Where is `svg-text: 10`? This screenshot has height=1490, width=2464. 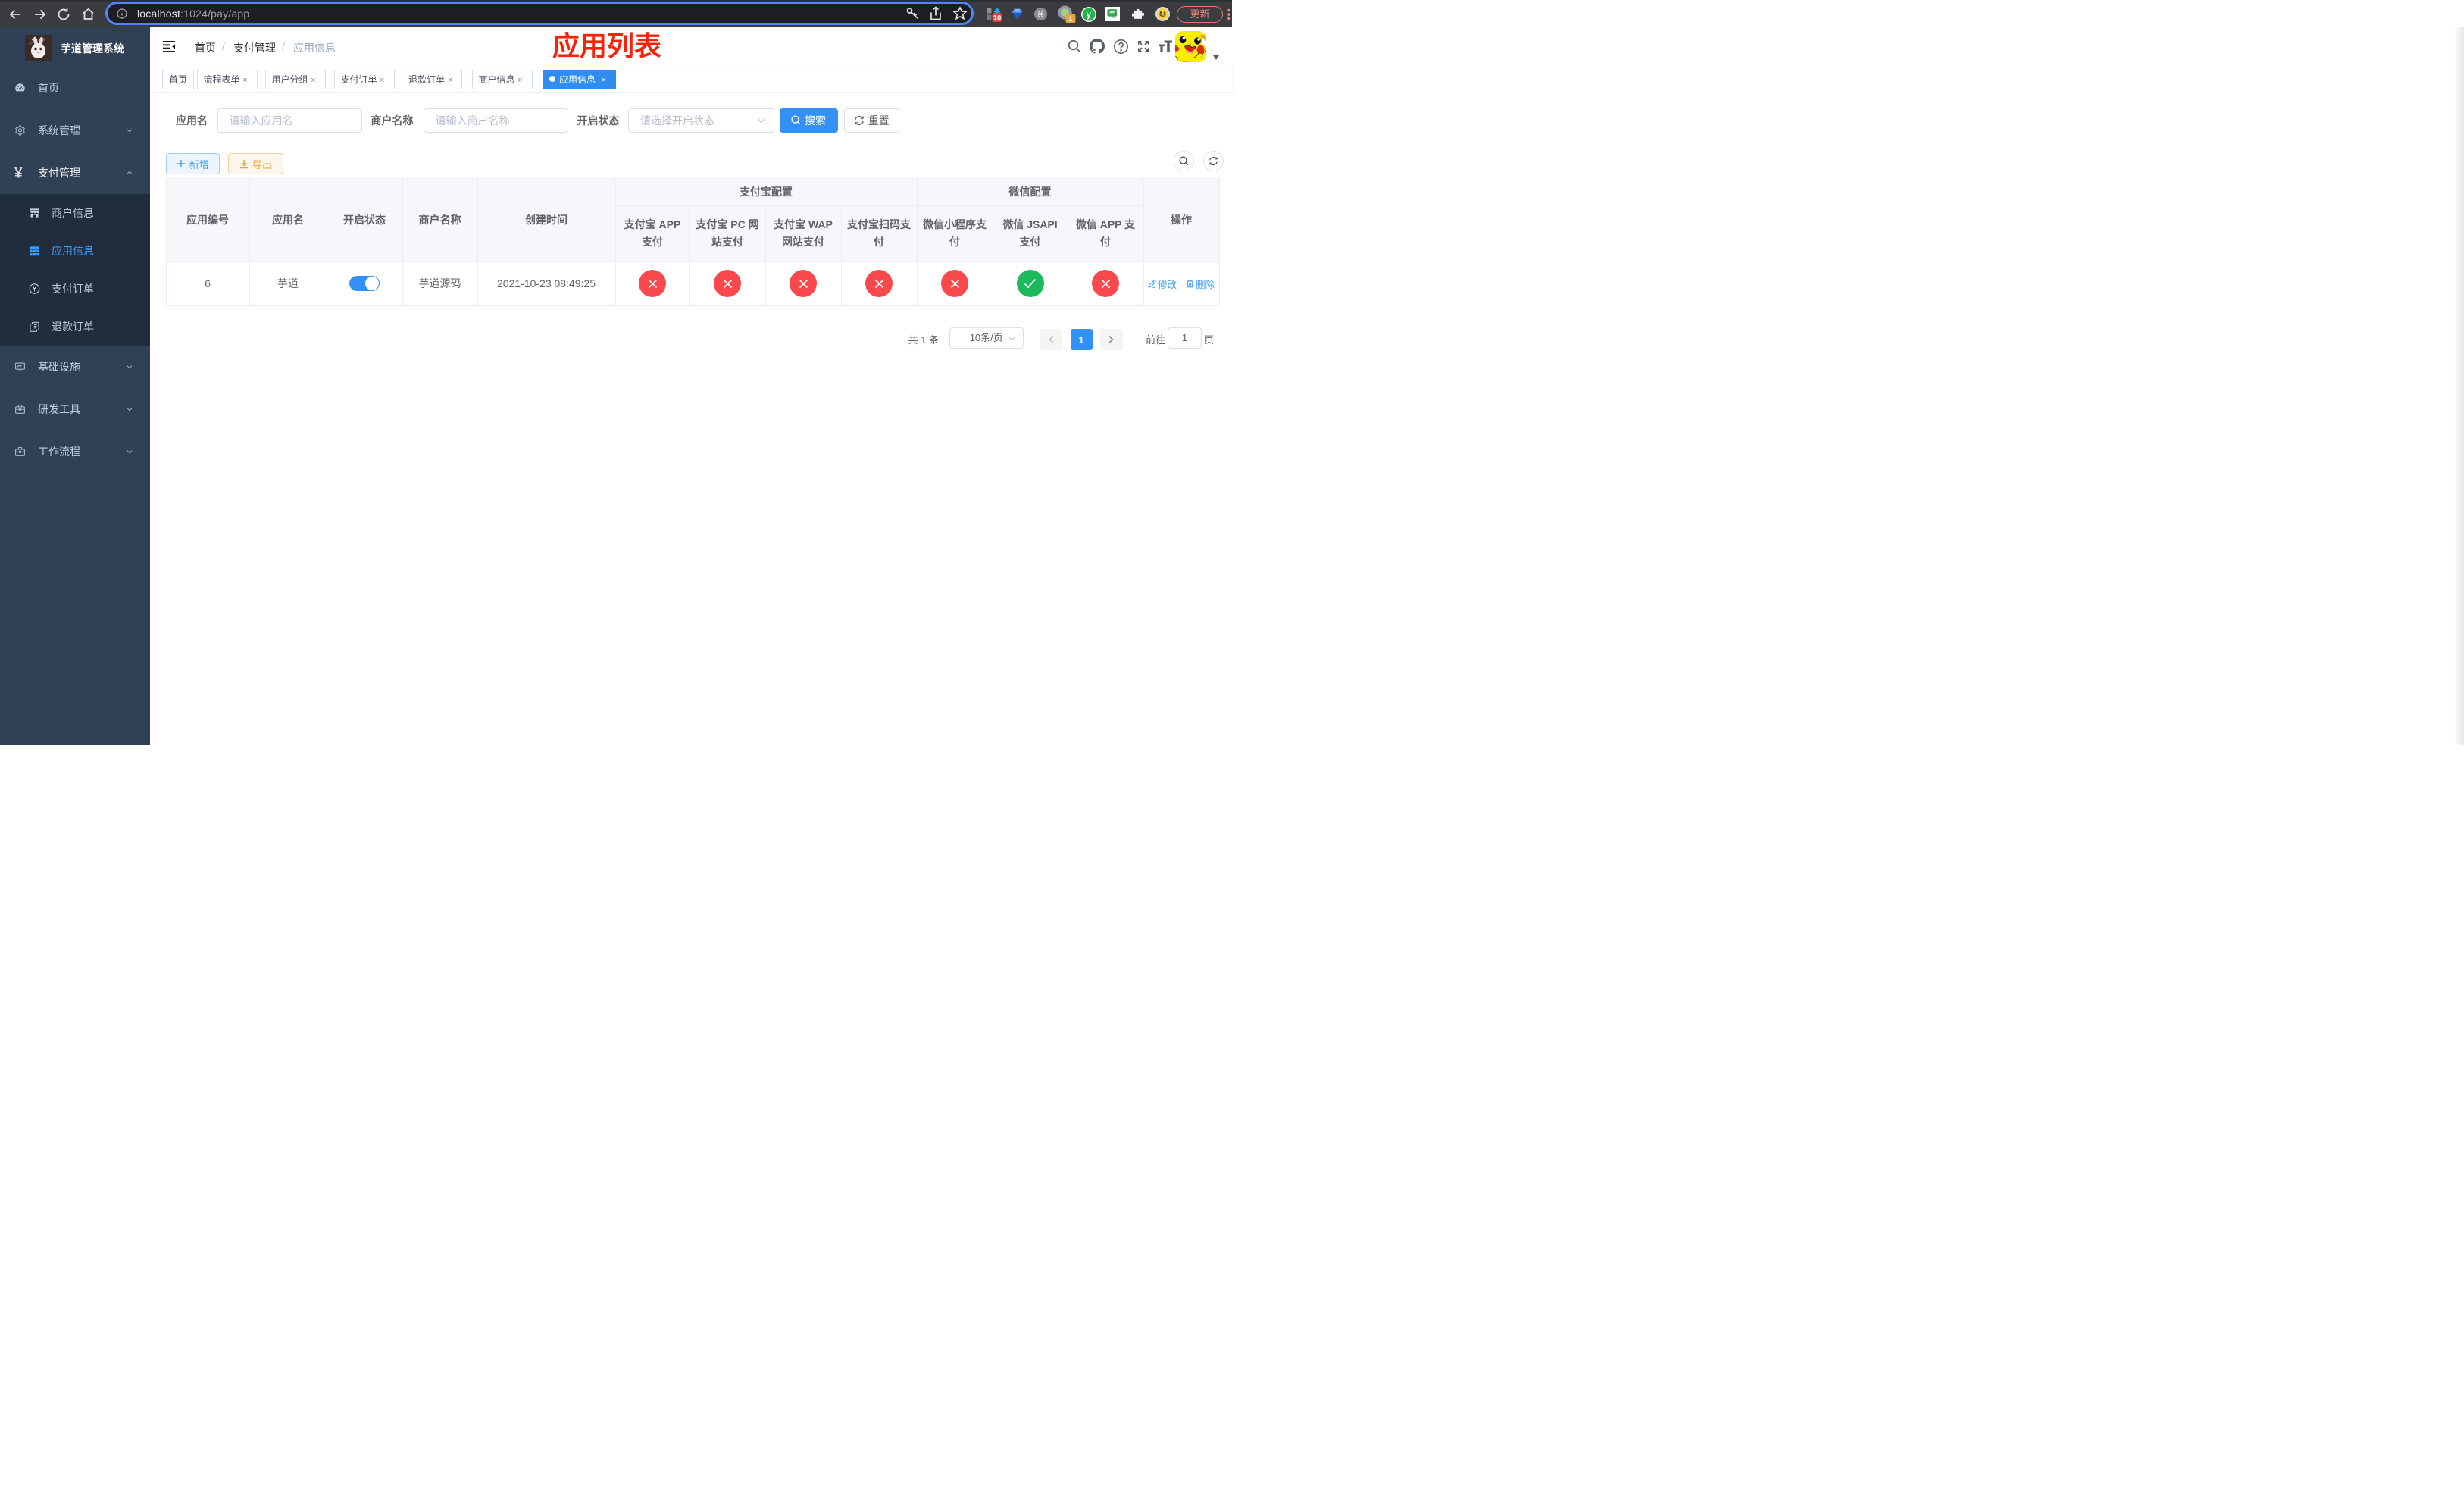 svg-text: 10 is located at coordinates (997, 18).